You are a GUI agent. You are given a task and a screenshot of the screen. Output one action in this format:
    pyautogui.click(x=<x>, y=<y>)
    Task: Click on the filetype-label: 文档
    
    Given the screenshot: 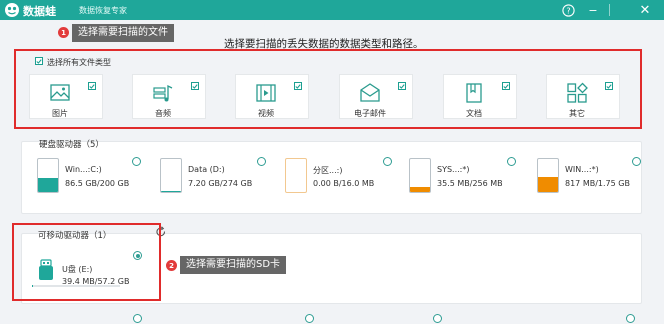 What is the action you would take?
    pyautogui.click(x=474, y=113)
    